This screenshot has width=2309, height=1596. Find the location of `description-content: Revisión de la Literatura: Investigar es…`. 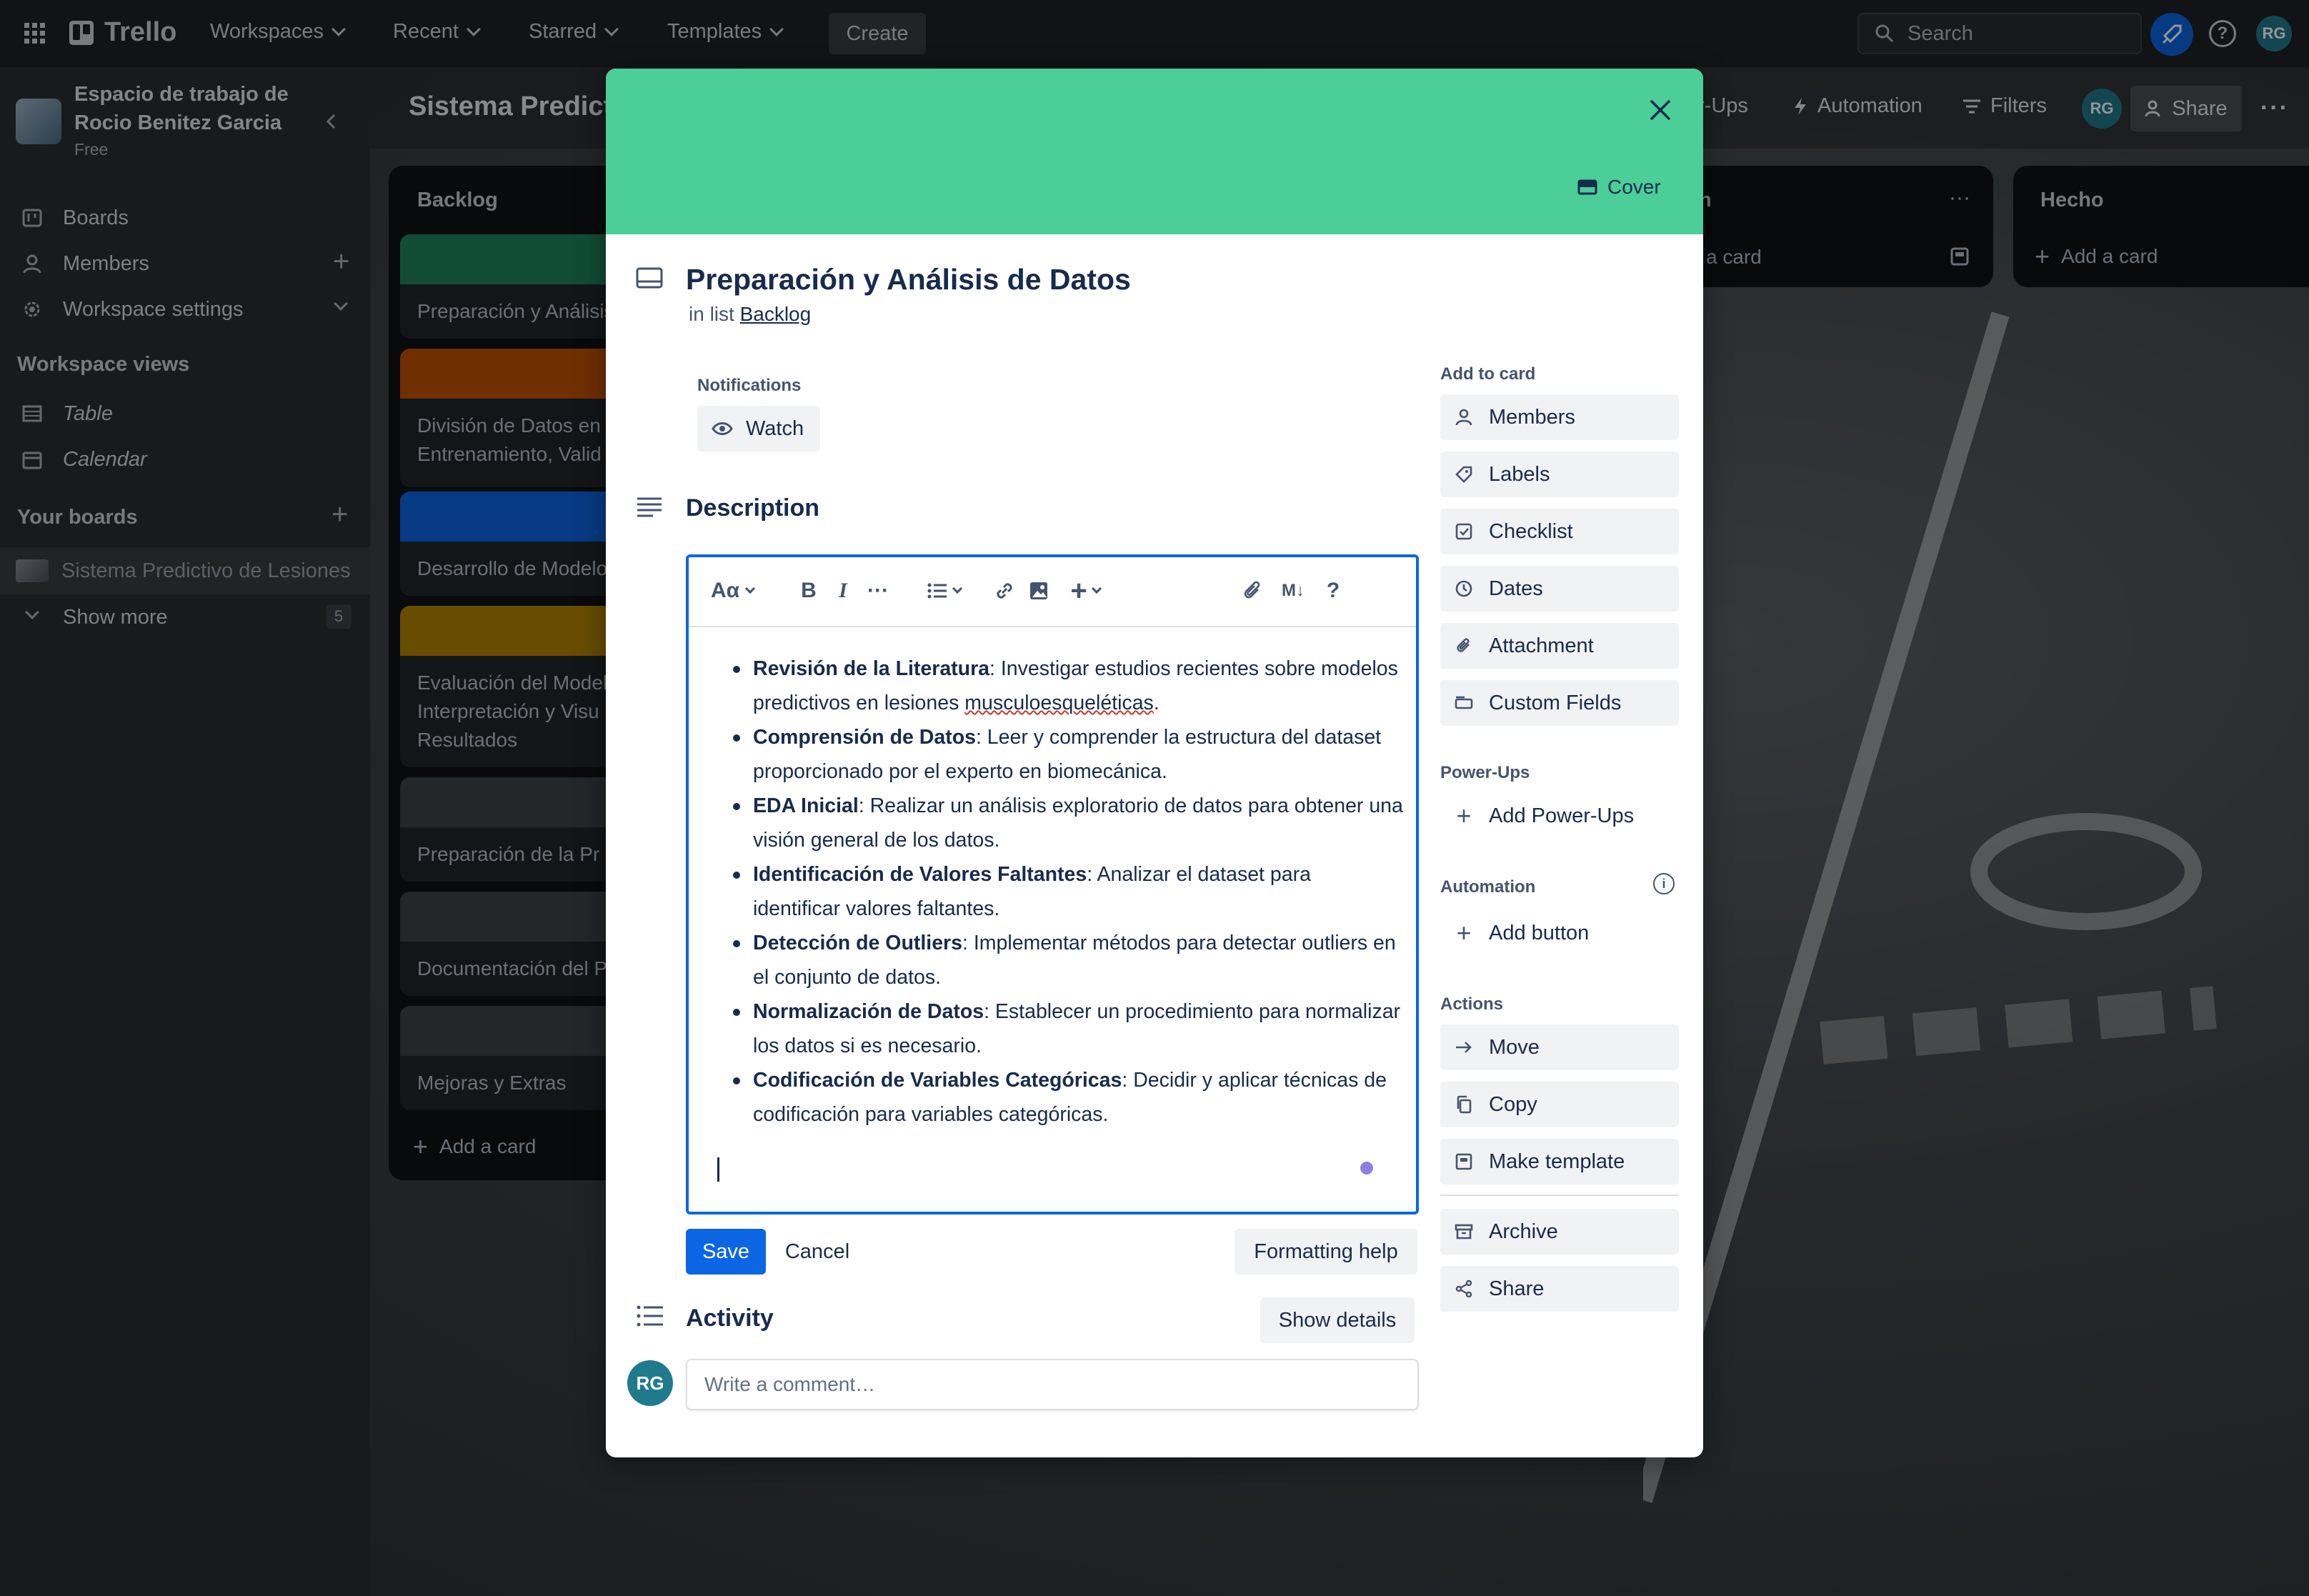

description-content: Revisión de la Literatura: Investigar es… is located at coordinates (1064, 892).